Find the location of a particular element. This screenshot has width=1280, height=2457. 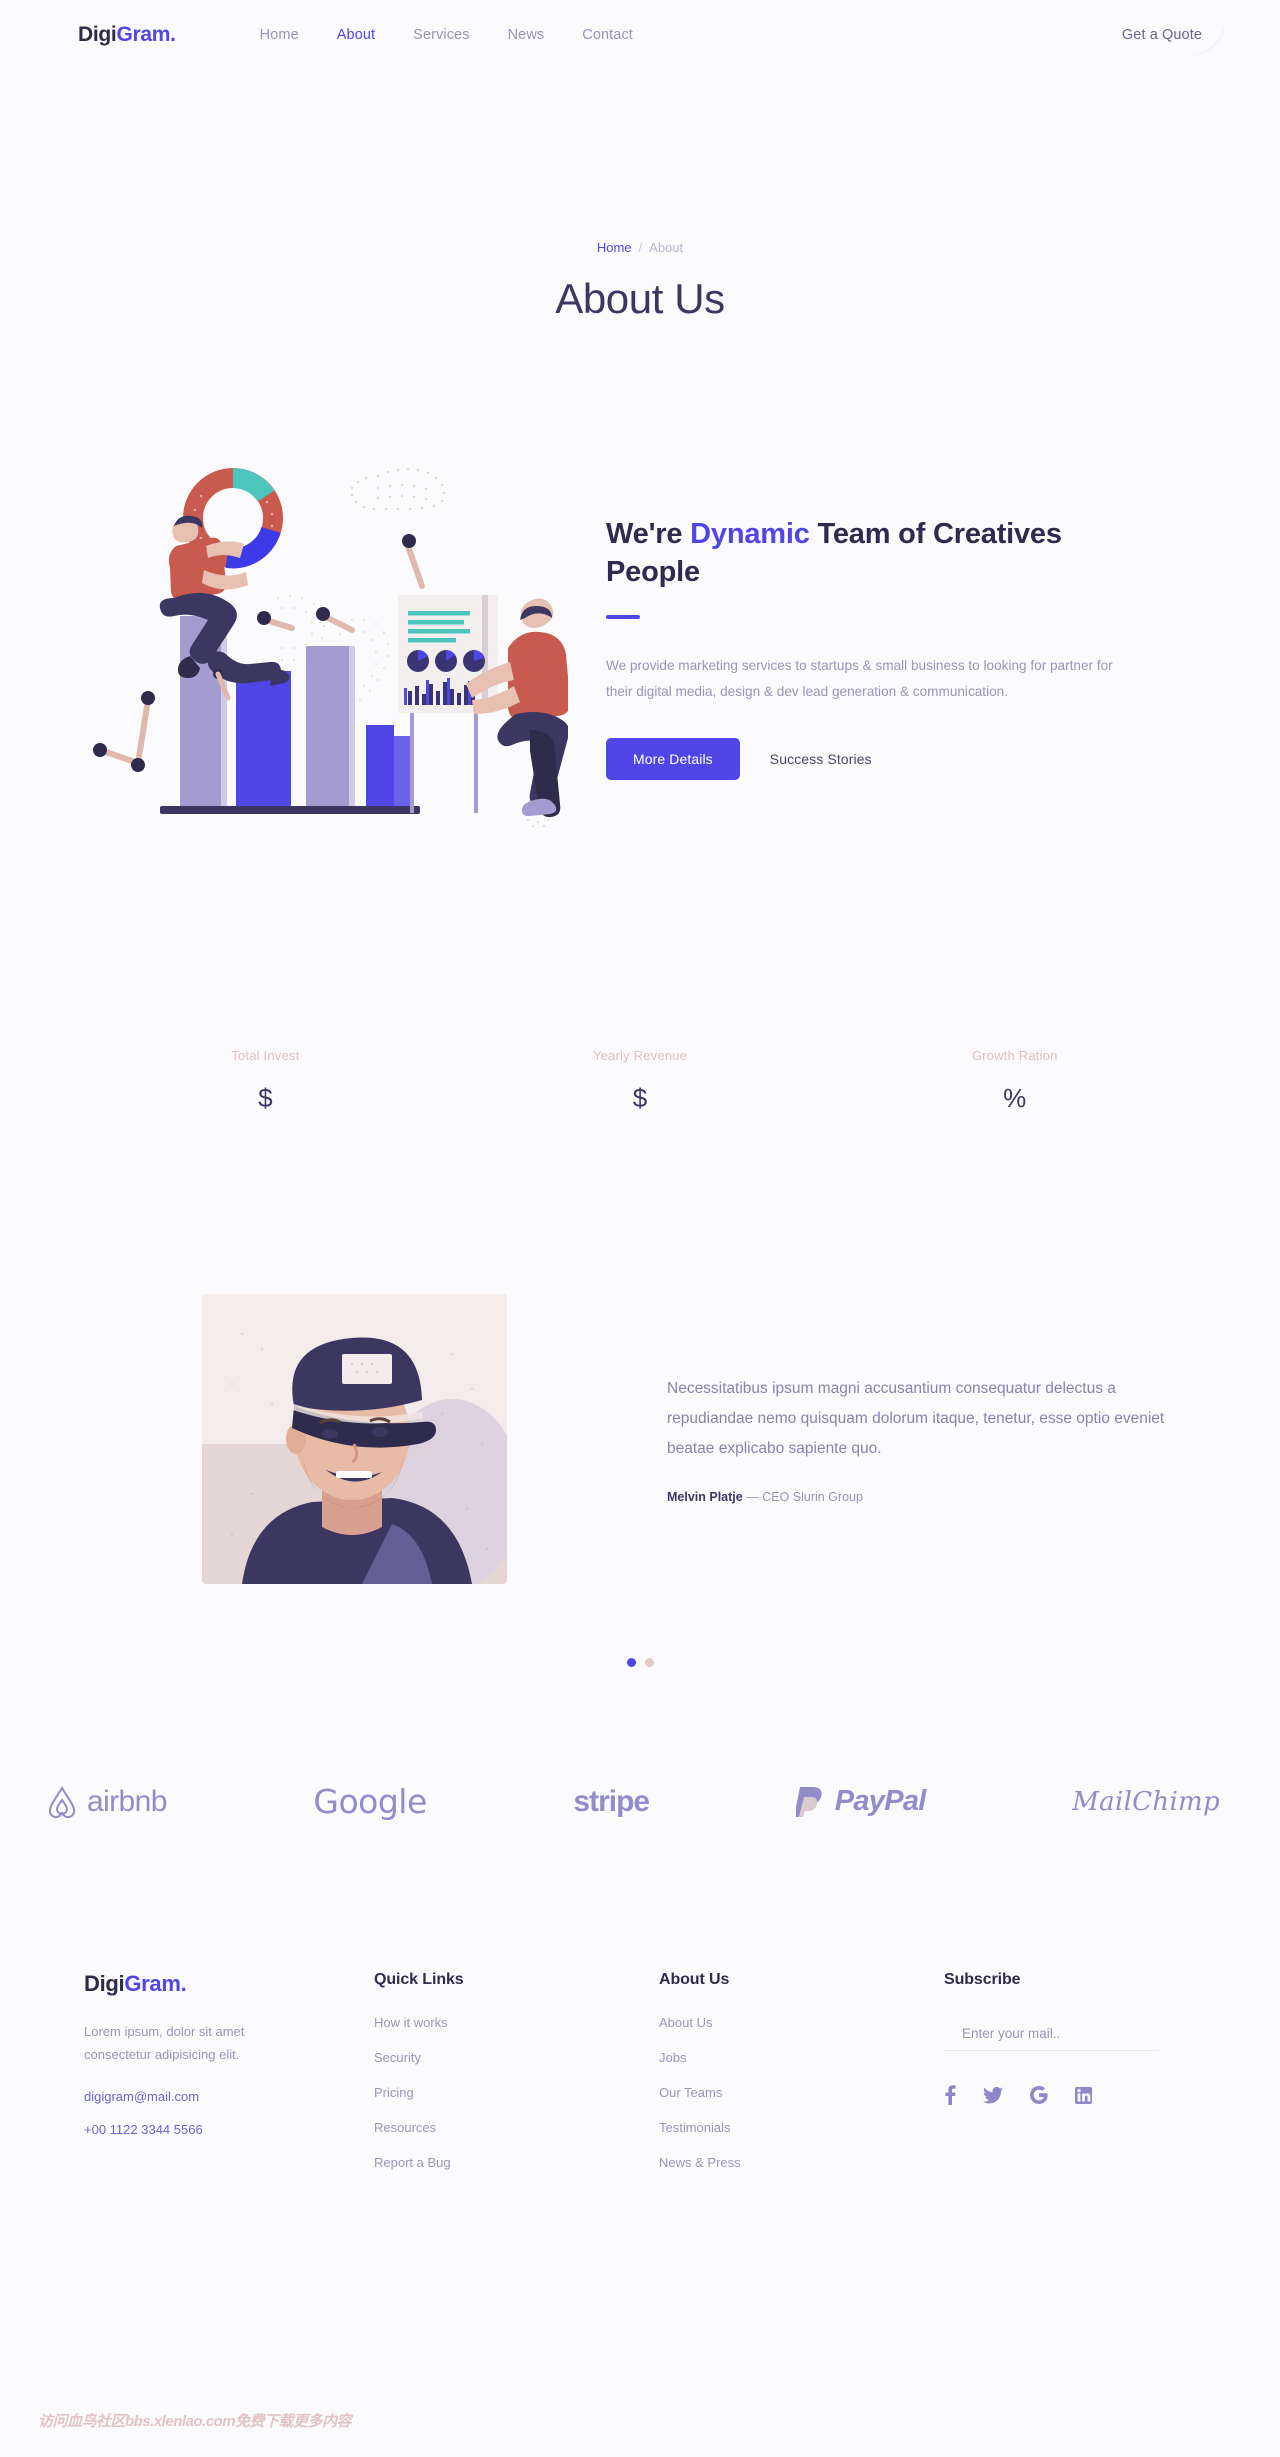

main-navigation: Home About Services News Contact is located at coordinates (446, 35).